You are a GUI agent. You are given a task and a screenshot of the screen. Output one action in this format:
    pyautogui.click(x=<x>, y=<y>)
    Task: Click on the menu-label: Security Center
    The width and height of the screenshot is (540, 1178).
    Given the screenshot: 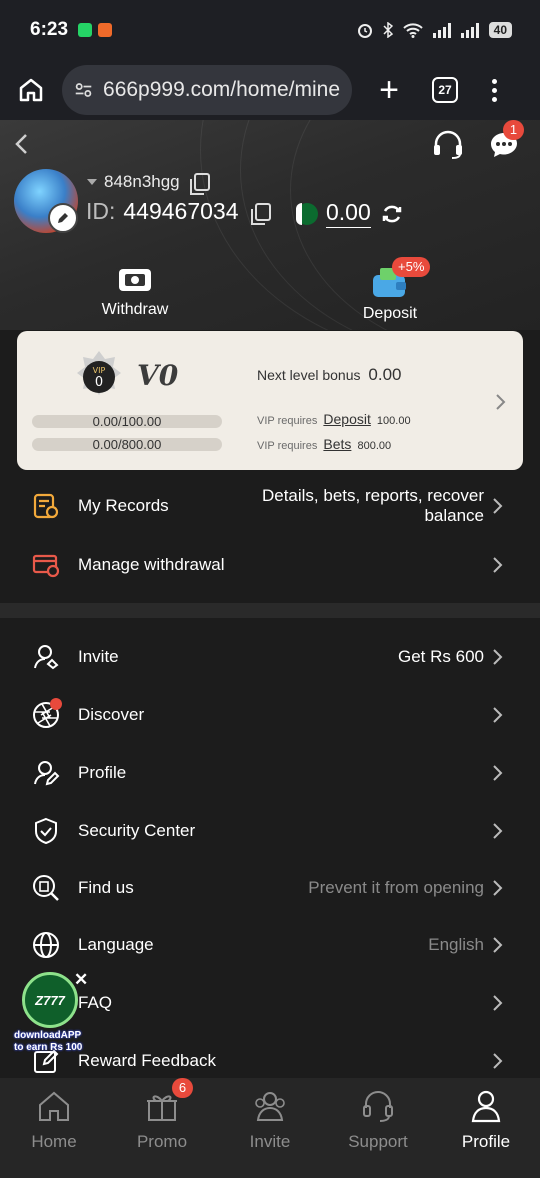 What is the action you would take?
    pyautogui.click(x=137, y=830)
    